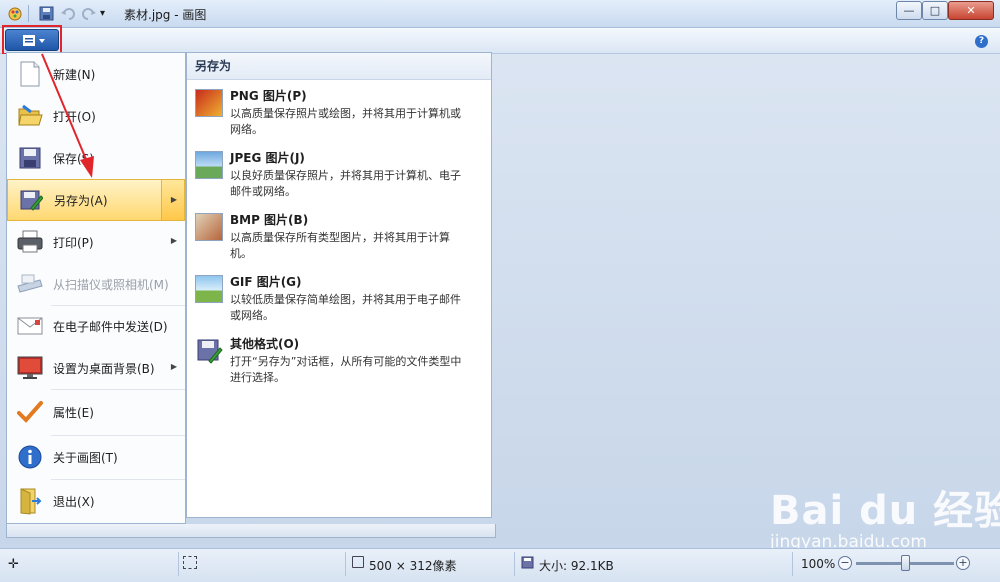 This screenshot has height=582, width=1000. What do you see at coordinates (339, 66) in the screenshot?
I see `submenu-title: 另存为` at bounding box center [339, 66].